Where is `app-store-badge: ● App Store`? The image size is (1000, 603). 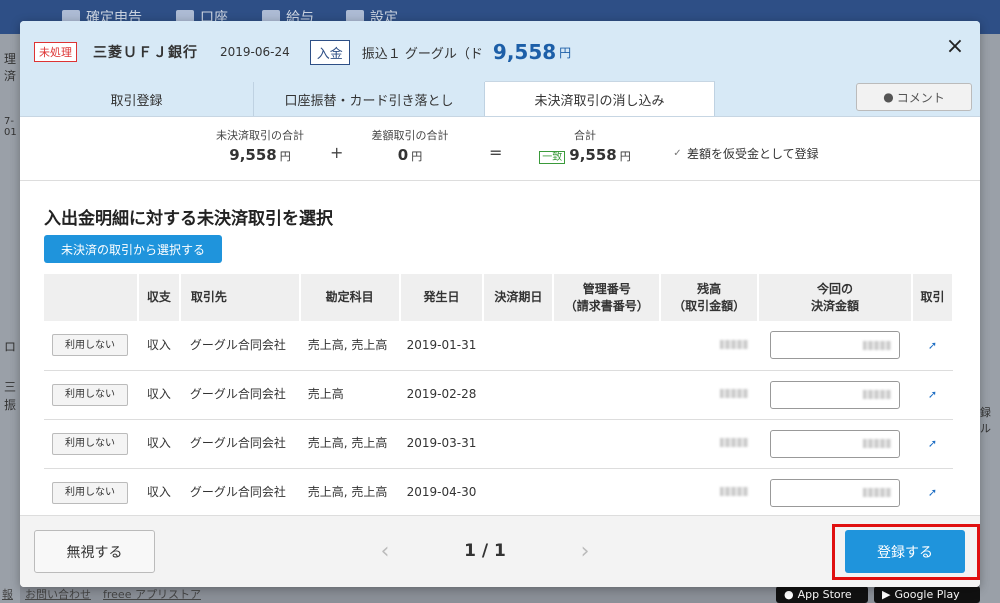 app-store-badge: ● App Store is located at coordinates (822, 594).